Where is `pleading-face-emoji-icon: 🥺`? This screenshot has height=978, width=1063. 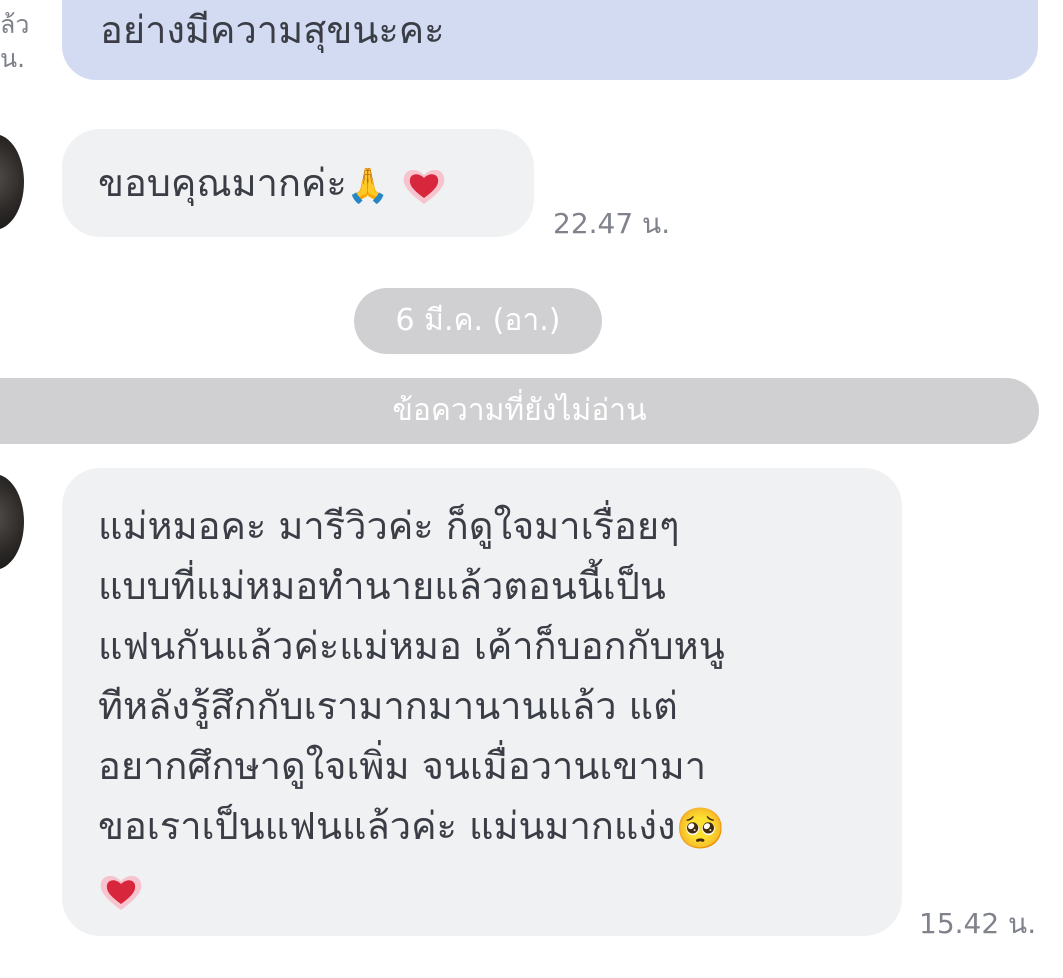
pleading-face-emoji-icon: 🥺 is located at coordinates (700, 828).